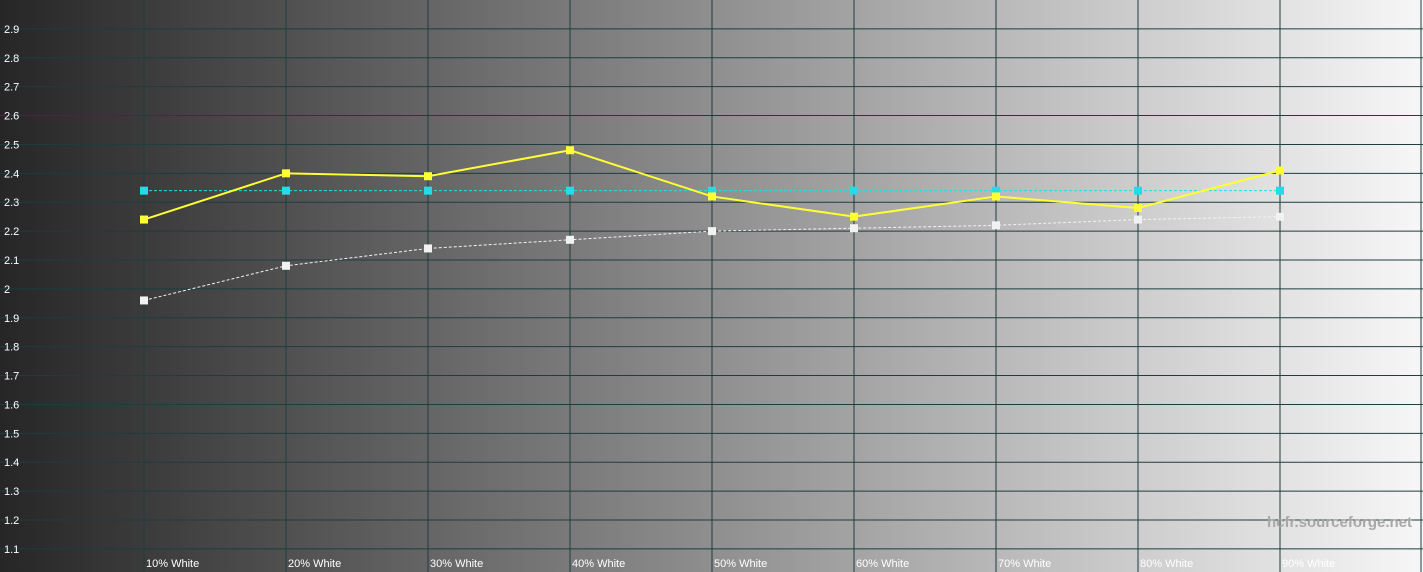 Image resolution: width=1423 pixels, height=572 pixels. I want to click on x-tick-label: 50% White, so click(740, 564).